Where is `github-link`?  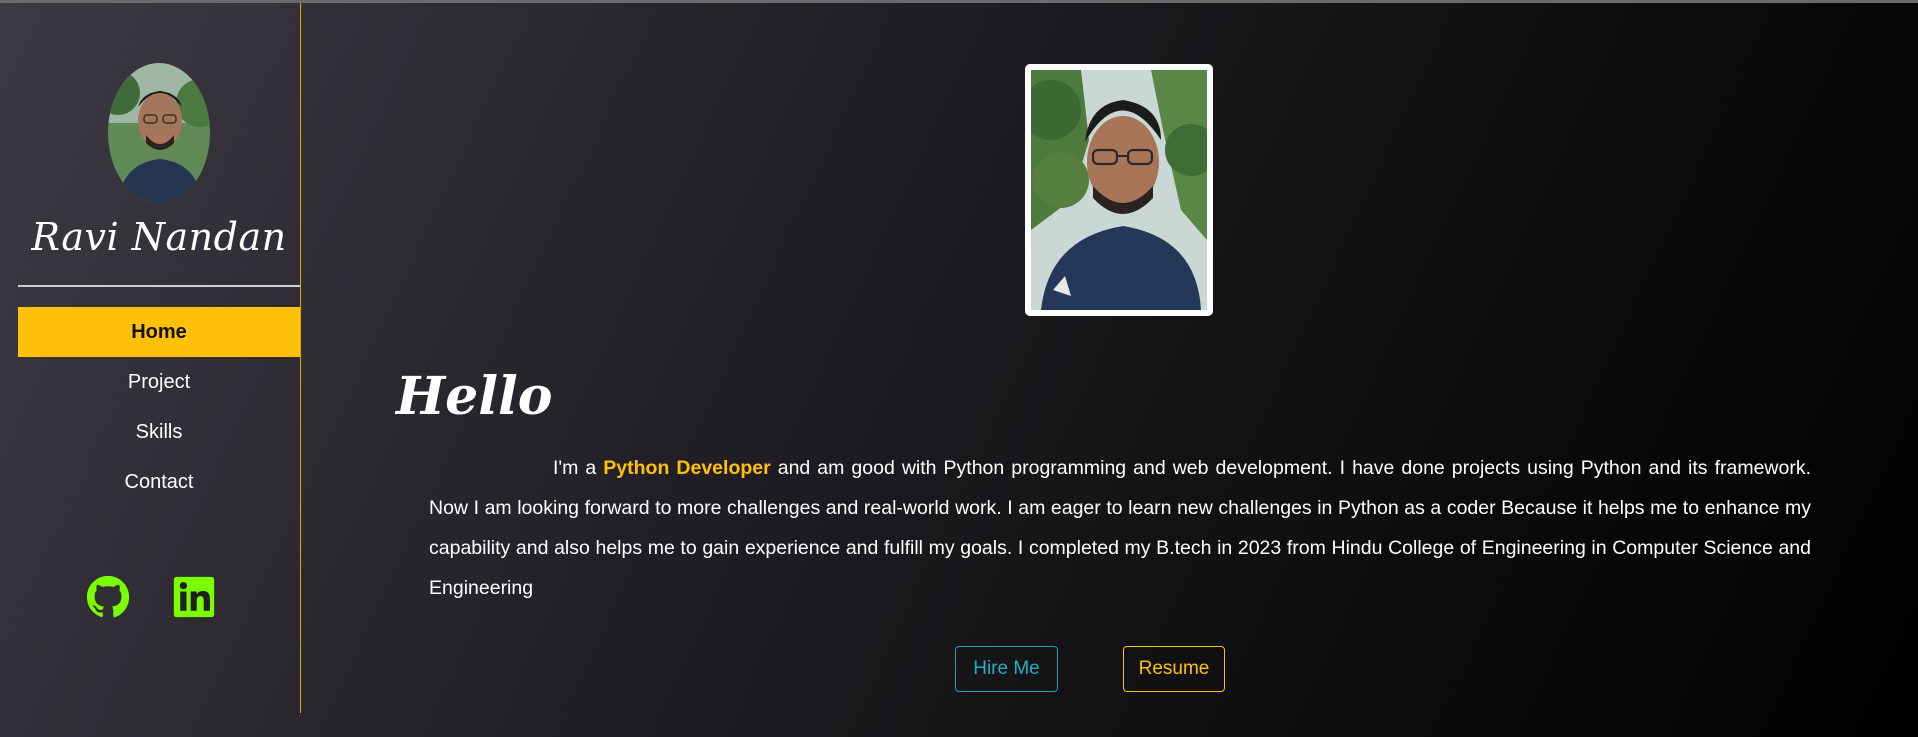 github-link is located at coordinates (108, 597).